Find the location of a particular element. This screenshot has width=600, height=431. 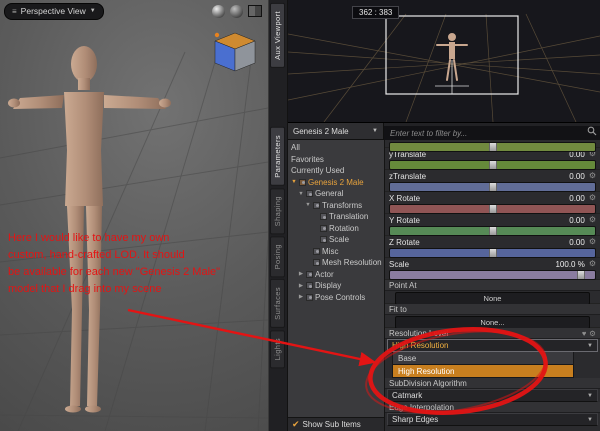

nav-item-misc: Misc is located at coordinates (336, 252).